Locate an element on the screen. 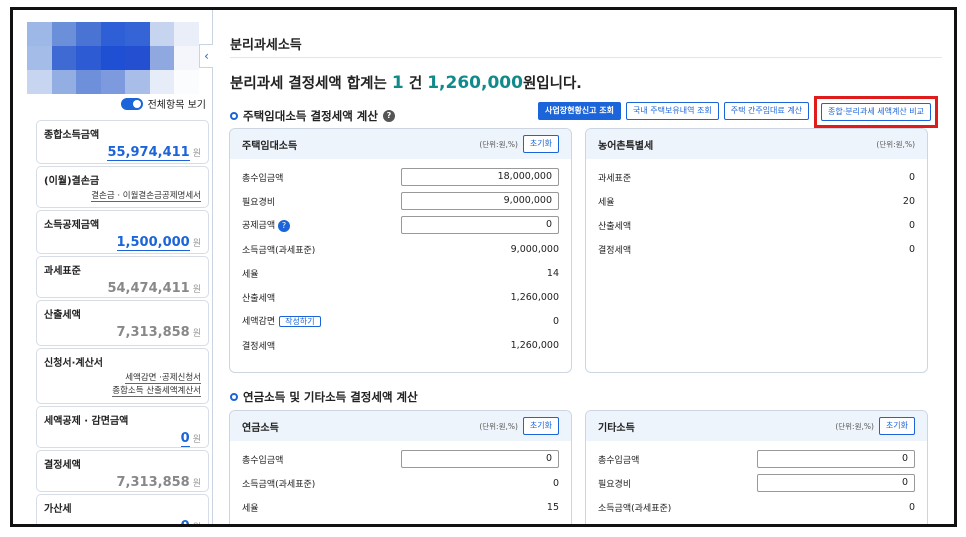  reduction-form-link: 세액감면 ·공제신청서 is located at coordinates (163, 378).